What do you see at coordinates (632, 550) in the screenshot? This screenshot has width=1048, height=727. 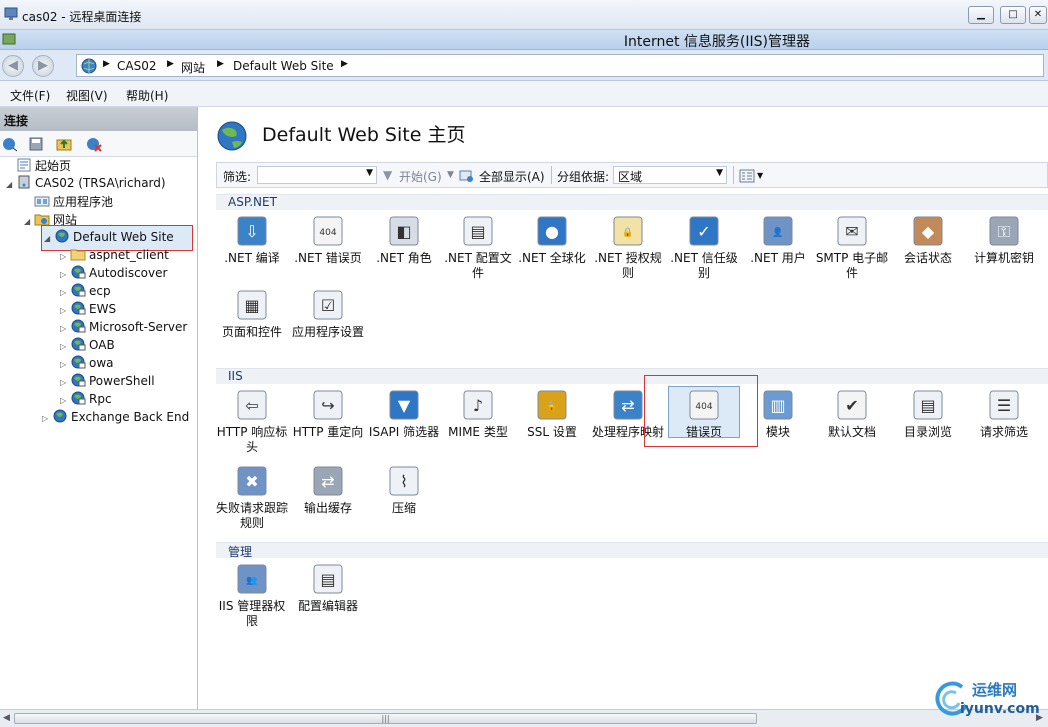 I see `section-header: 管理` at bounding box center [632, 550].